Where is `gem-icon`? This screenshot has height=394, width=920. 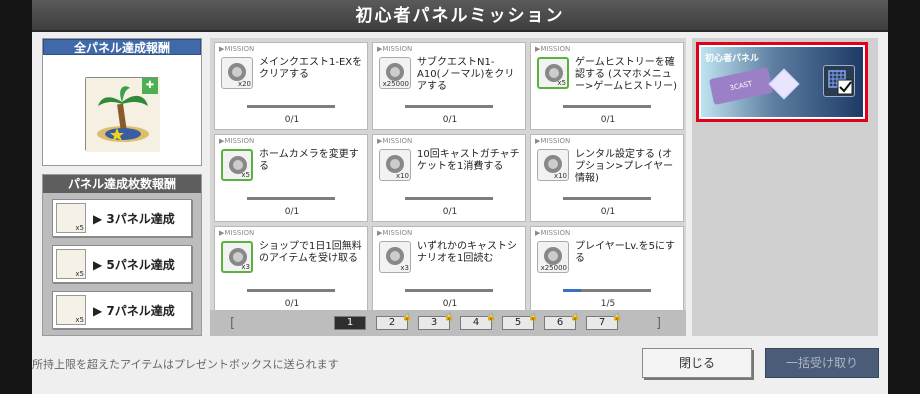 gem-icon is located at coordinates (784, 84).